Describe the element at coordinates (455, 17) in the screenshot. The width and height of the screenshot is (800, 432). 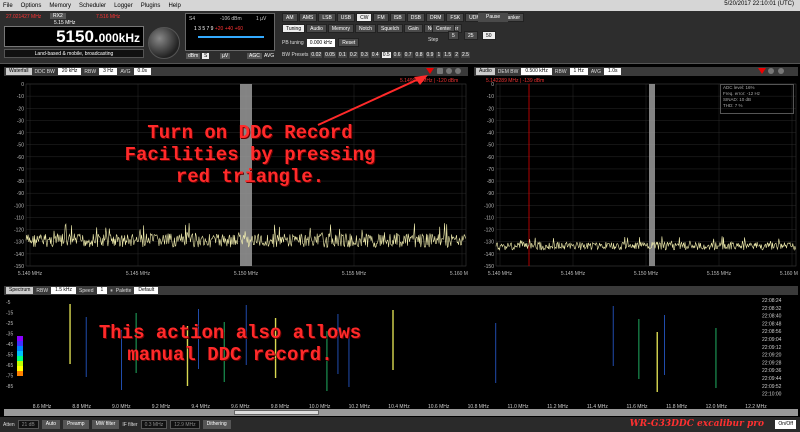
I see `mode-fsk: FSK` at that location.